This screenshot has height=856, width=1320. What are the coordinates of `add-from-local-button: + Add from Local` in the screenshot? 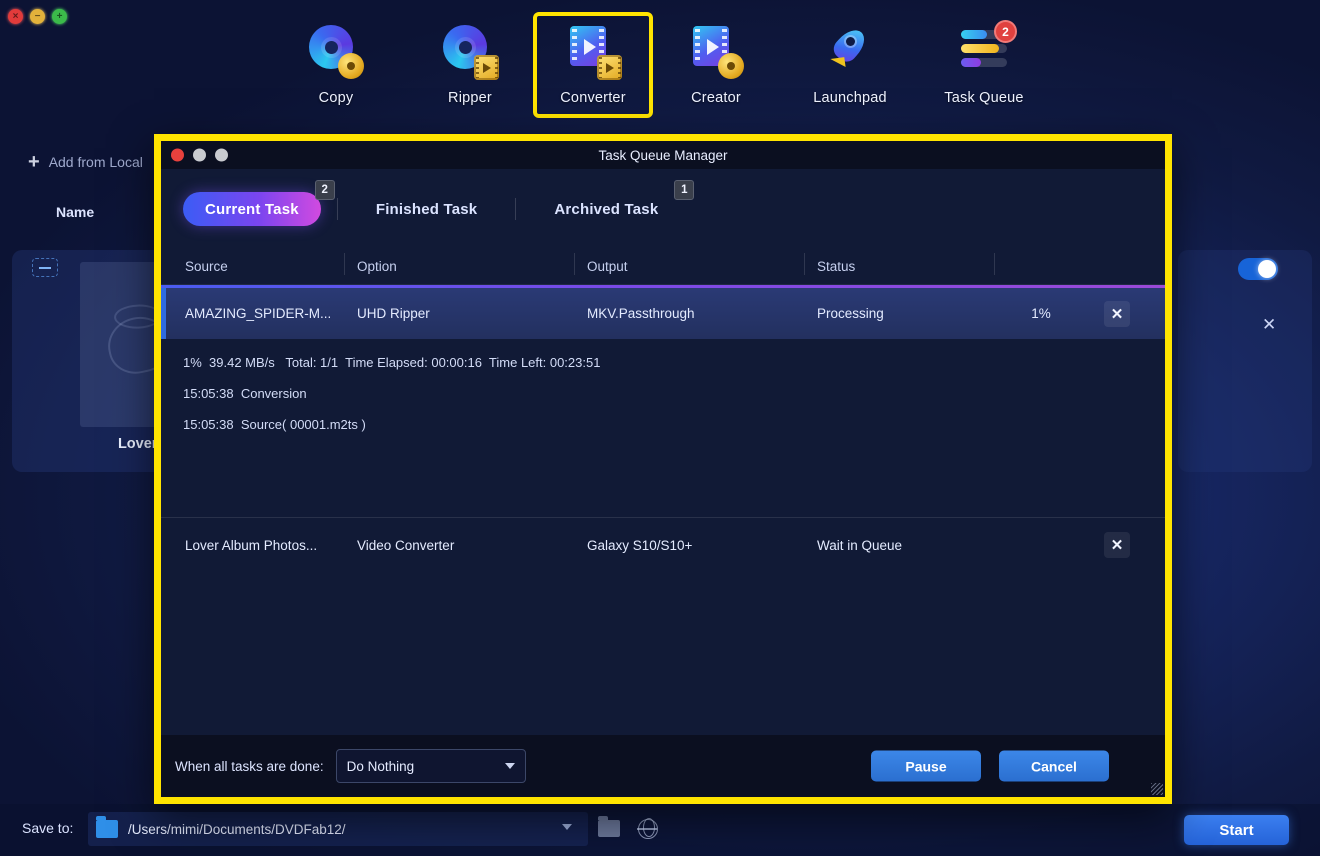 It's located at (85, 162).